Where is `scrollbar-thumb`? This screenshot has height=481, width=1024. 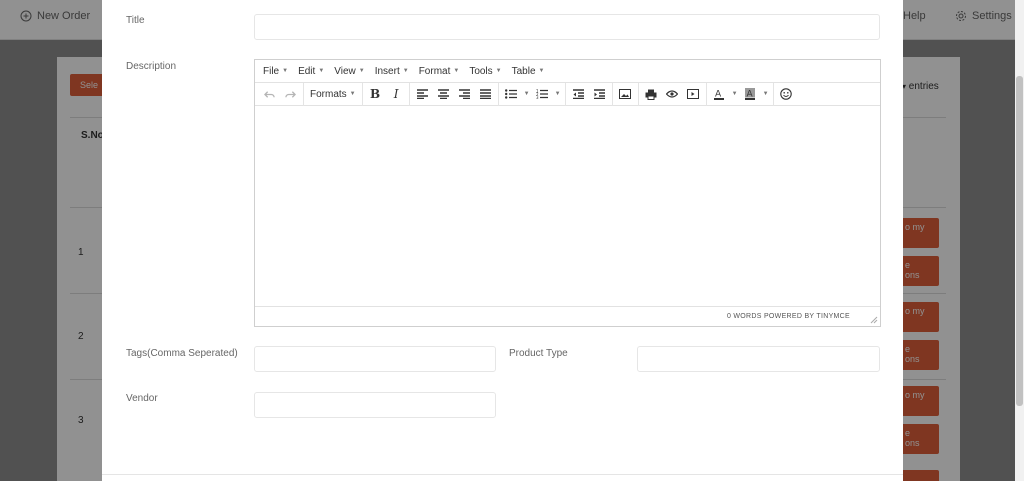 scrollbar-thumb is located at coordinates (1019, 241).